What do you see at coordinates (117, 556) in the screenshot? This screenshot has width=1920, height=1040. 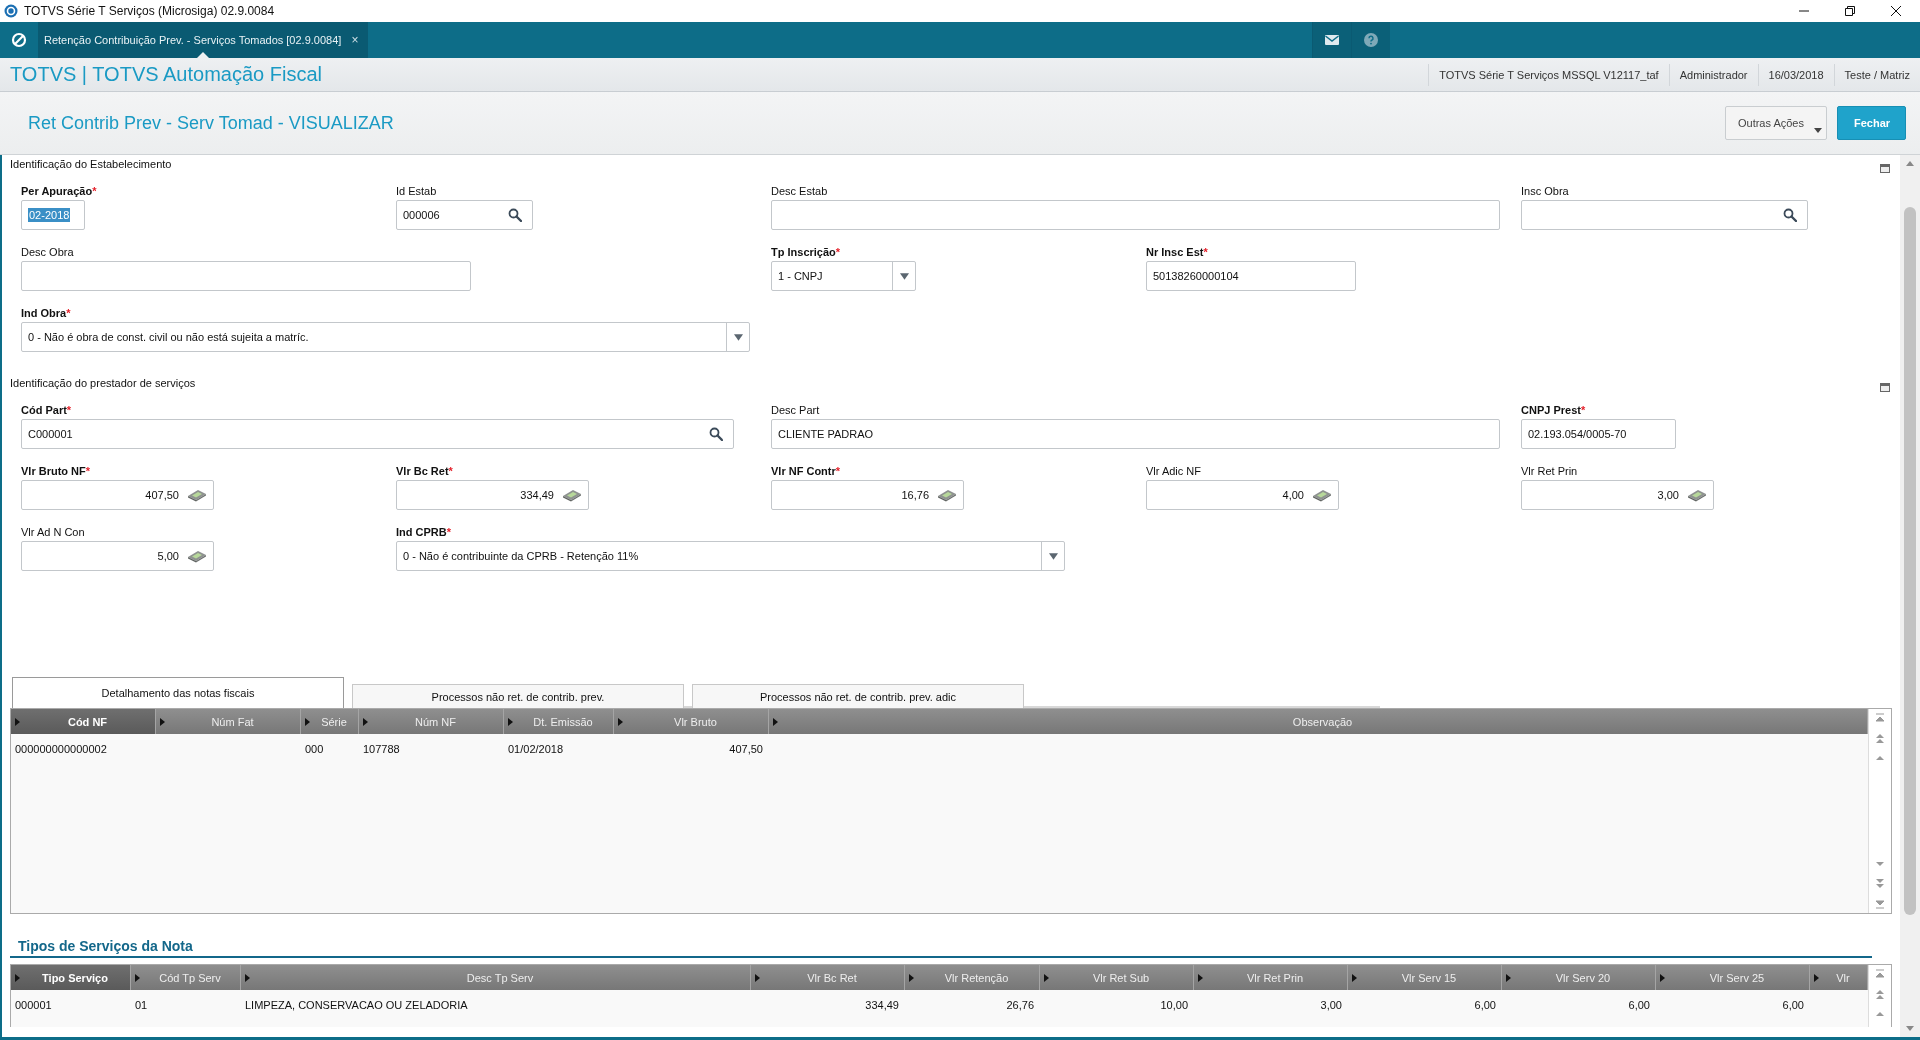 I see `input-field: 5,00` at bounding box center [117, 556].